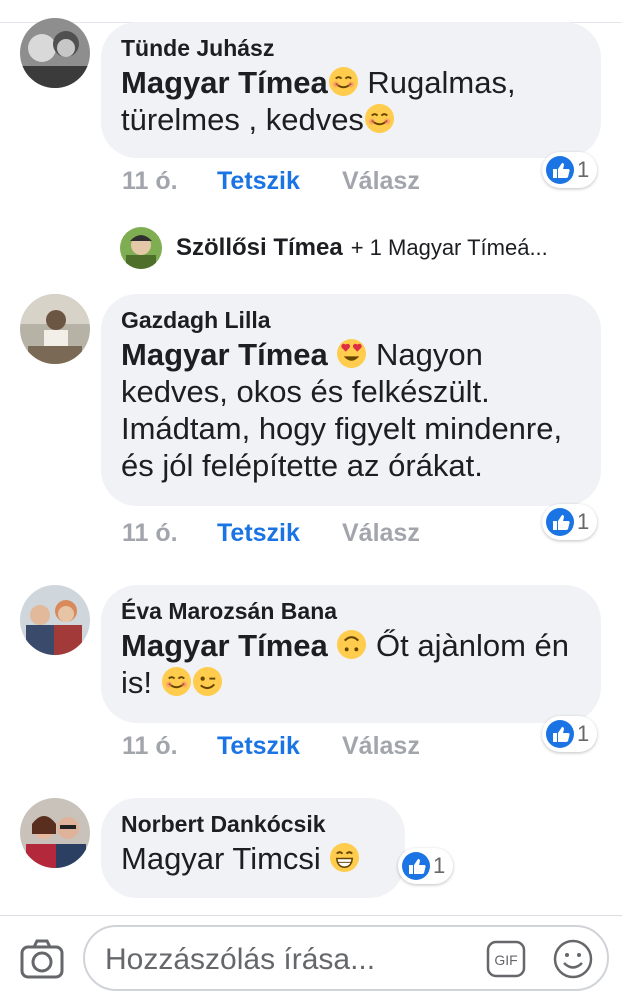  Describe the element at coordinates (207, 681) in the screenshot. I see `wink-emoji-icon` at that location.